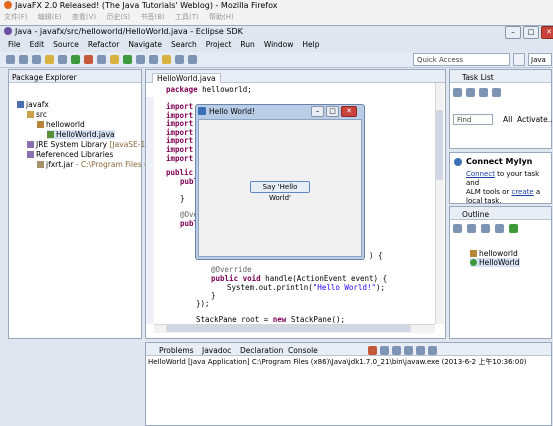 This screenshot has height=426, width=553. I want to click on menu-run: Run, so click(247, 46).